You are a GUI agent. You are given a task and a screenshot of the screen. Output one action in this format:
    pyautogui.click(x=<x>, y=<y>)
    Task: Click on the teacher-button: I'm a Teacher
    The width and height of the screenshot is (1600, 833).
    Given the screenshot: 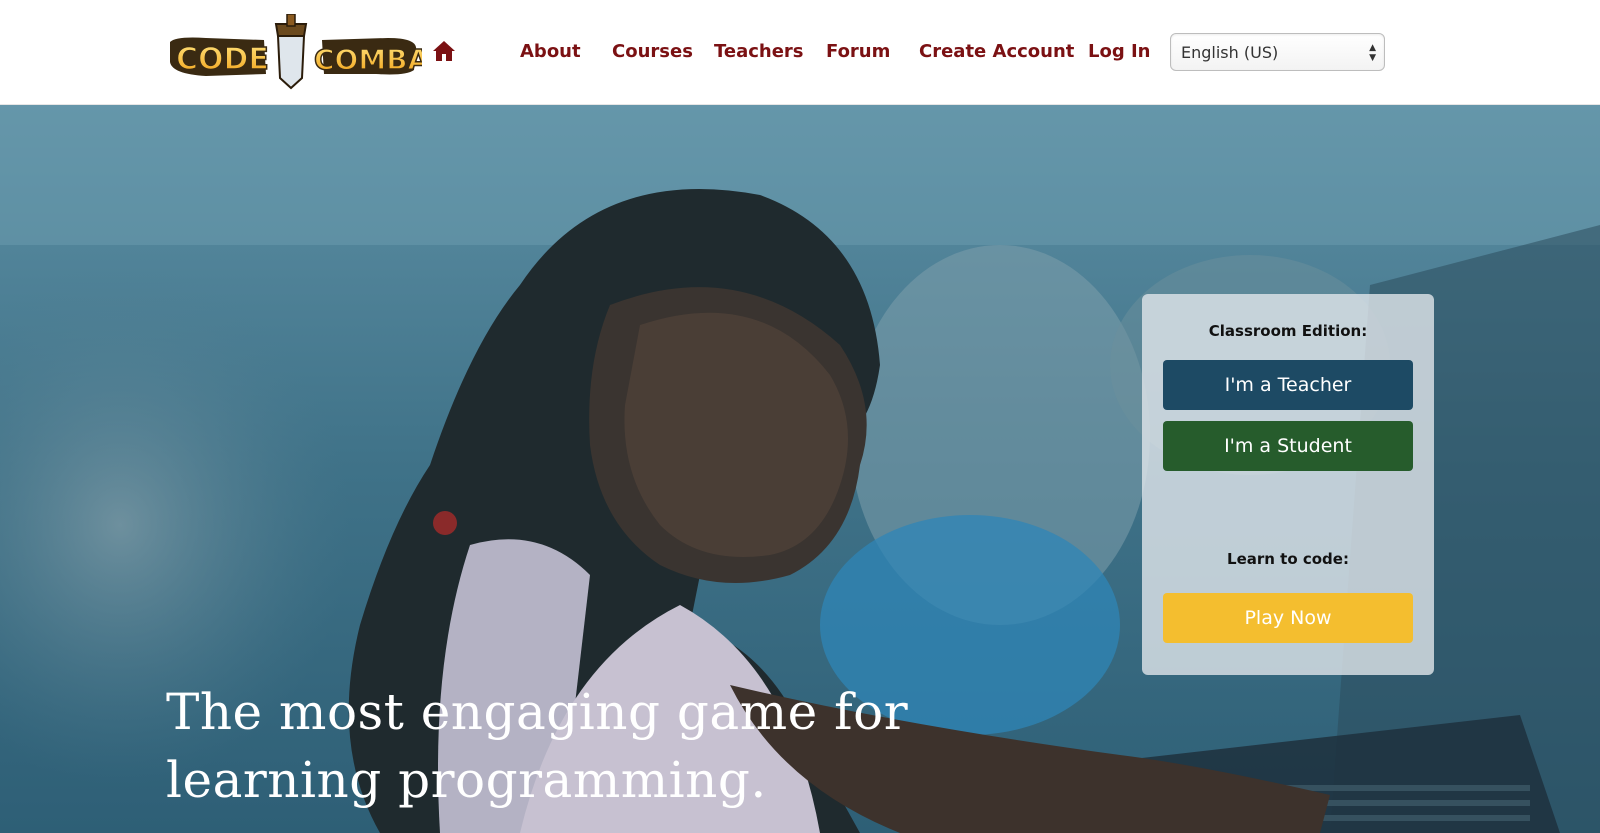 What is the action you would take?
    pyautogui.click(x=1288, y=385)
    